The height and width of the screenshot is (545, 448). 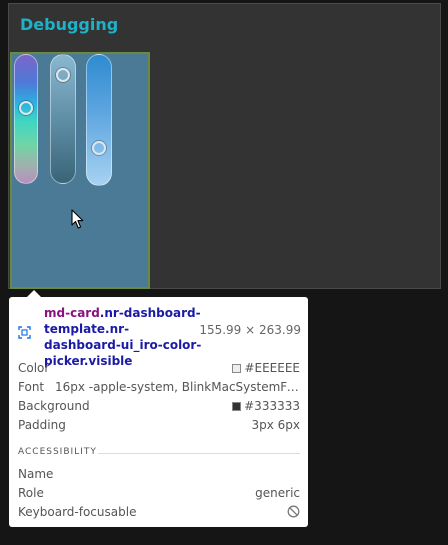 What do you see at coordinates (272, 406) in the screenshot?
I see `background-value: #333333` at bounding box center [272, 406].